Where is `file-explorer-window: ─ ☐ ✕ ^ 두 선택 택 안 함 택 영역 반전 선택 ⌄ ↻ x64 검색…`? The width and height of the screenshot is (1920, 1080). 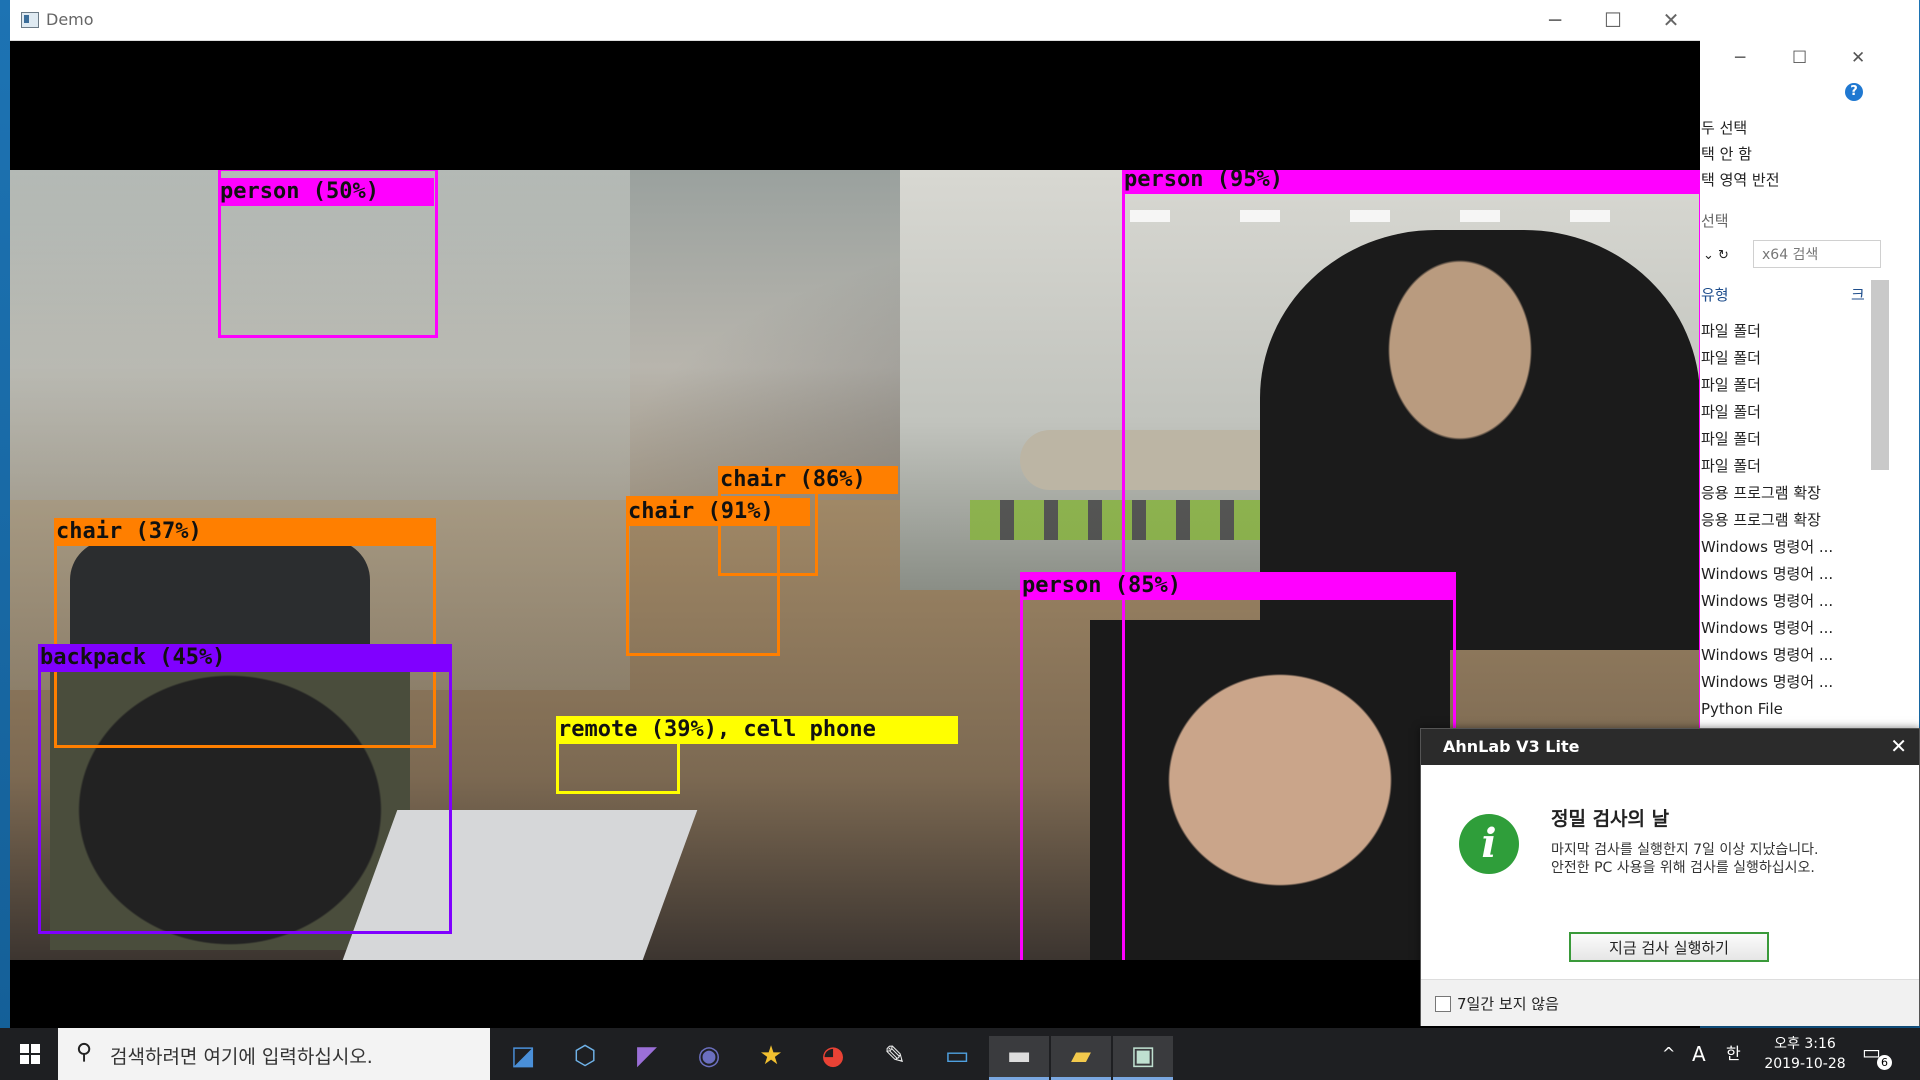 file-explorer-window: ─ ☐ ✕ ^ 두 선택 택 안 함 택 영역 반전 선택 ⌄ ↻ x64 검색… is located at coordinates (1804, 367).